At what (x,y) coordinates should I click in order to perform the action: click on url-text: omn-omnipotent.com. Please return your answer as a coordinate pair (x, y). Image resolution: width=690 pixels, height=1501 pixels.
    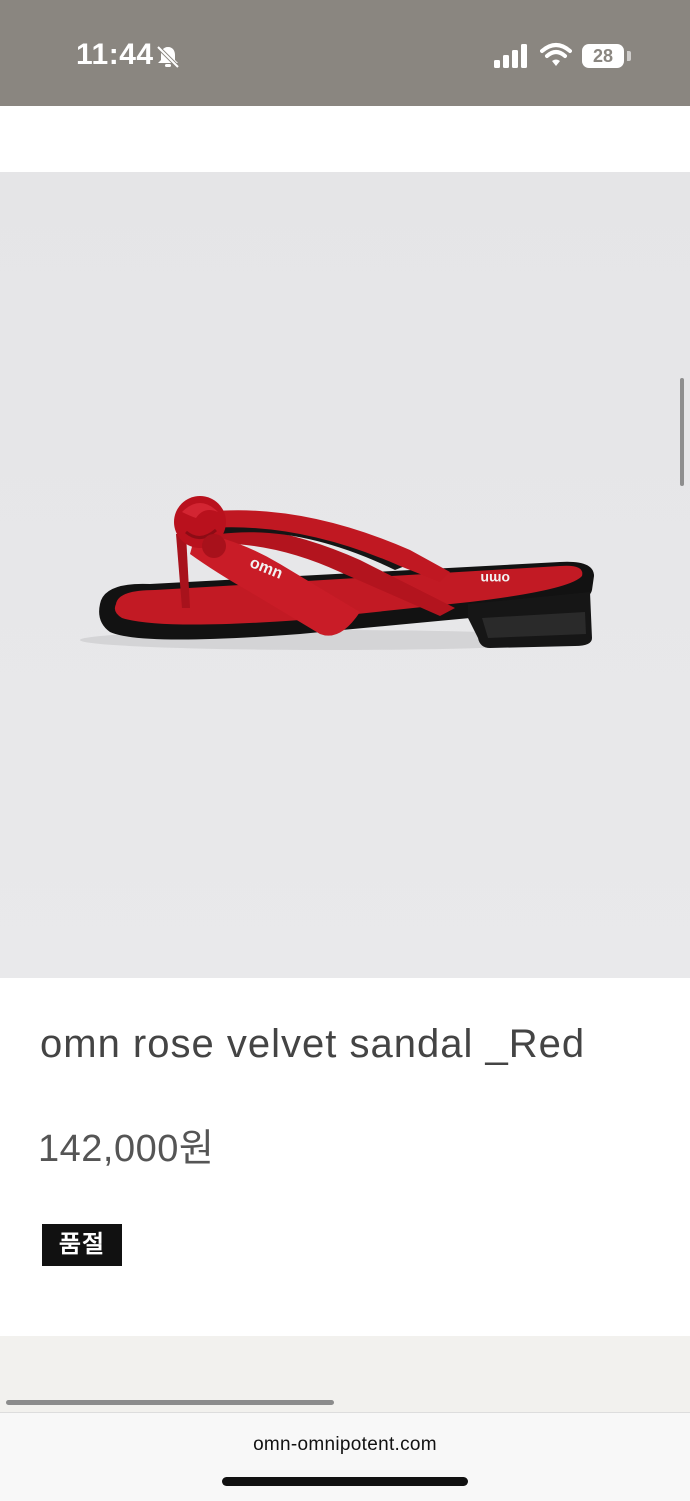
    Looking at the image, I should click on (345, 1445).